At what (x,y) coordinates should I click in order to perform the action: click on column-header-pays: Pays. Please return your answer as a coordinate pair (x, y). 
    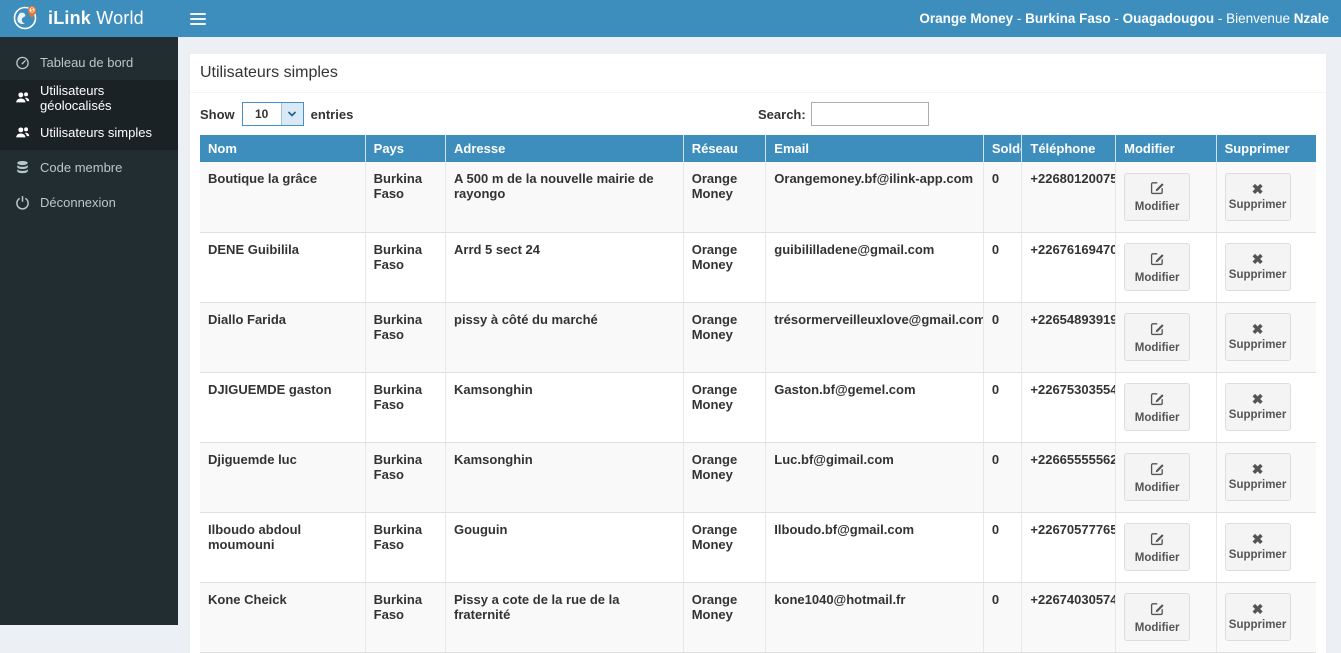
    Looking at the image, I should click on (406, 148).